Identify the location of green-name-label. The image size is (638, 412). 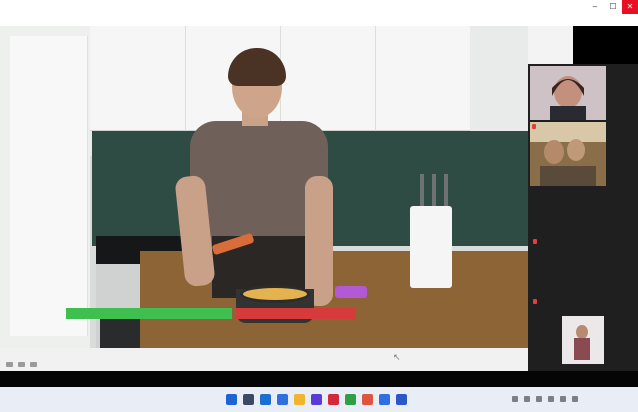
(149, 313).